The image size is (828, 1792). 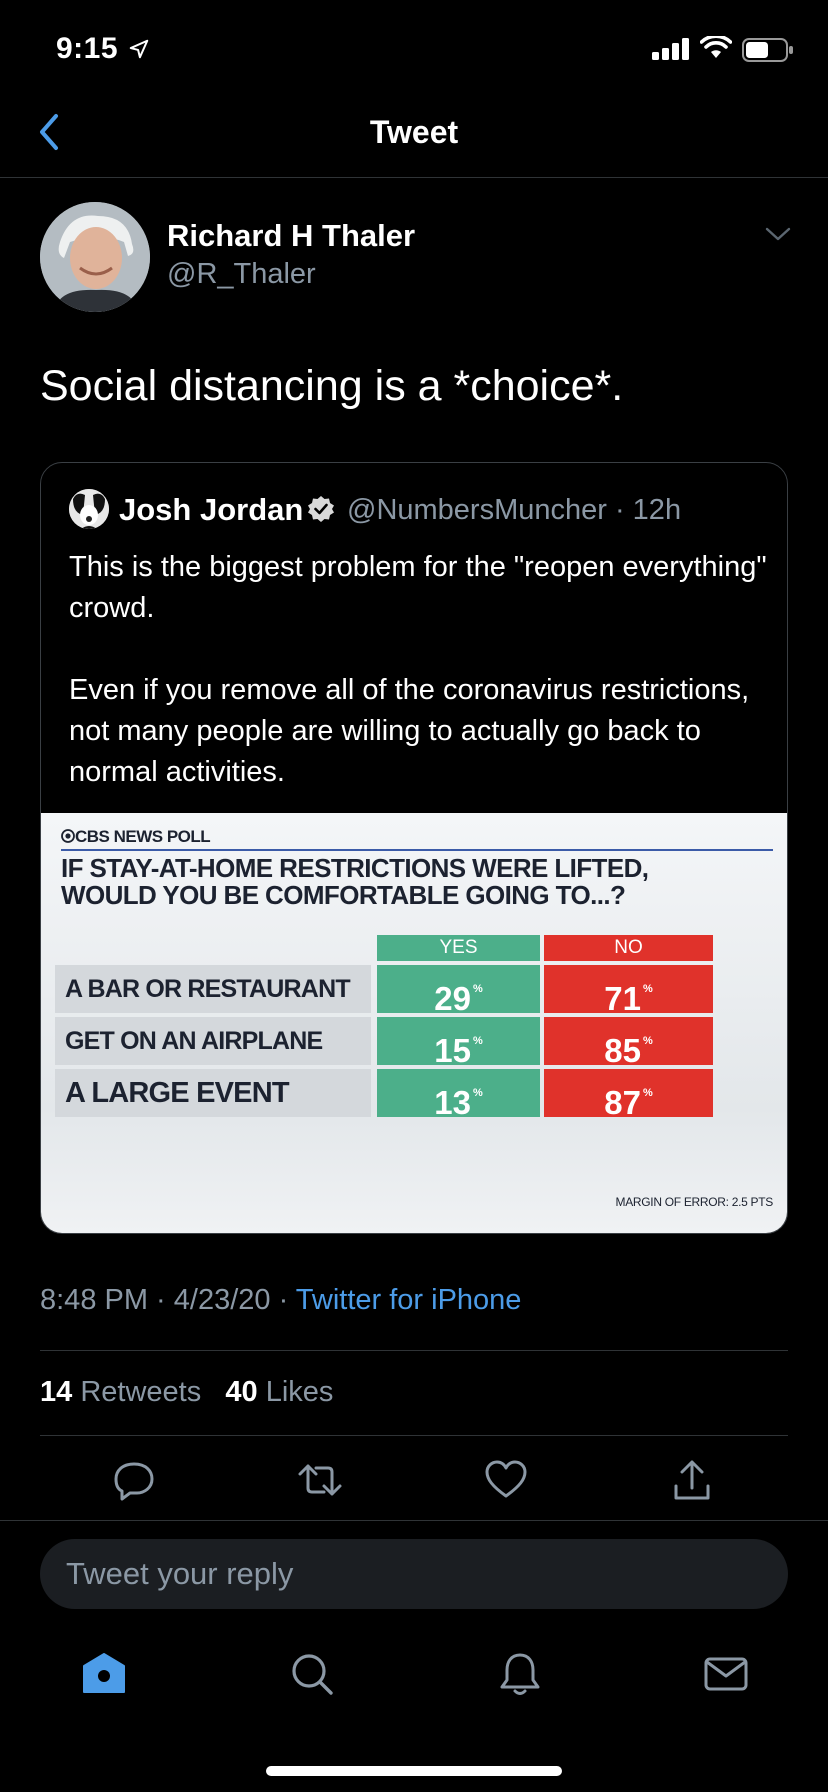 What do you see at coordinates (726, 1674) in the screenshot?
I see `messages-icon` at bounding box center [726, 1674].